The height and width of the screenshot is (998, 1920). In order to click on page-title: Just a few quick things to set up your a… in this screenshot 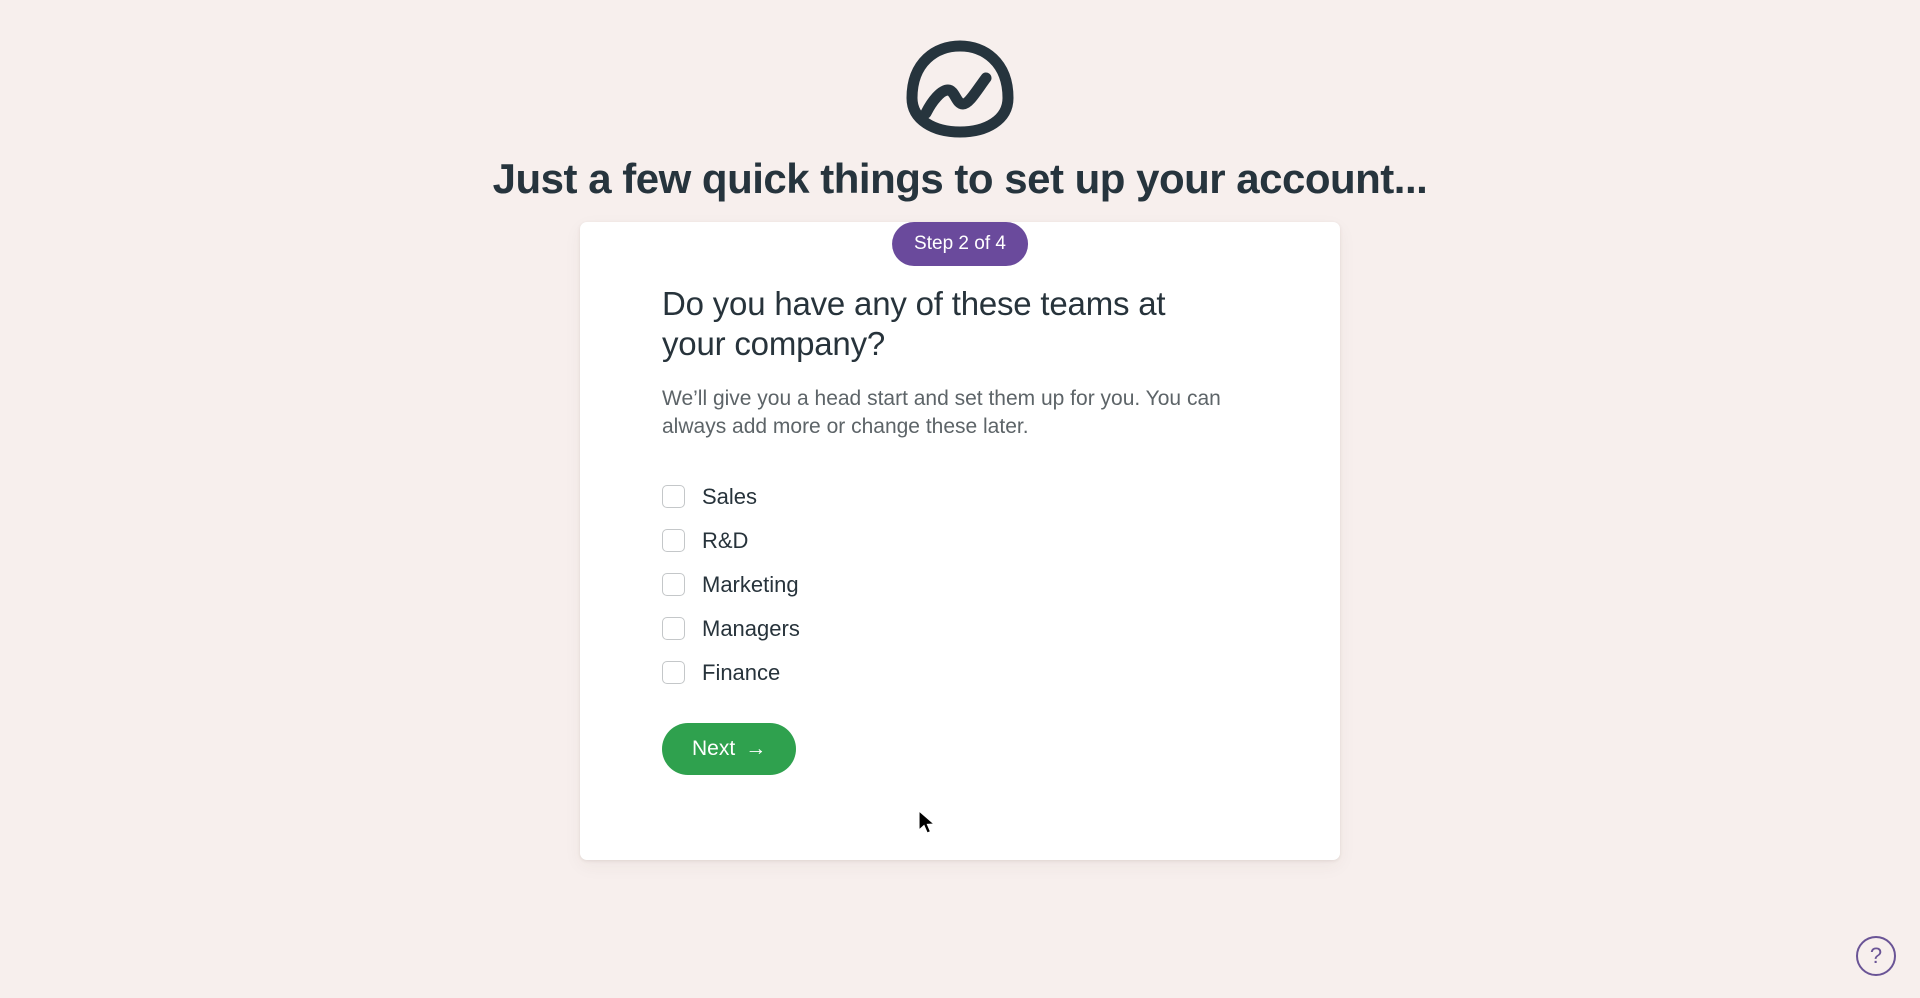, I will do `click(960, 178)`.